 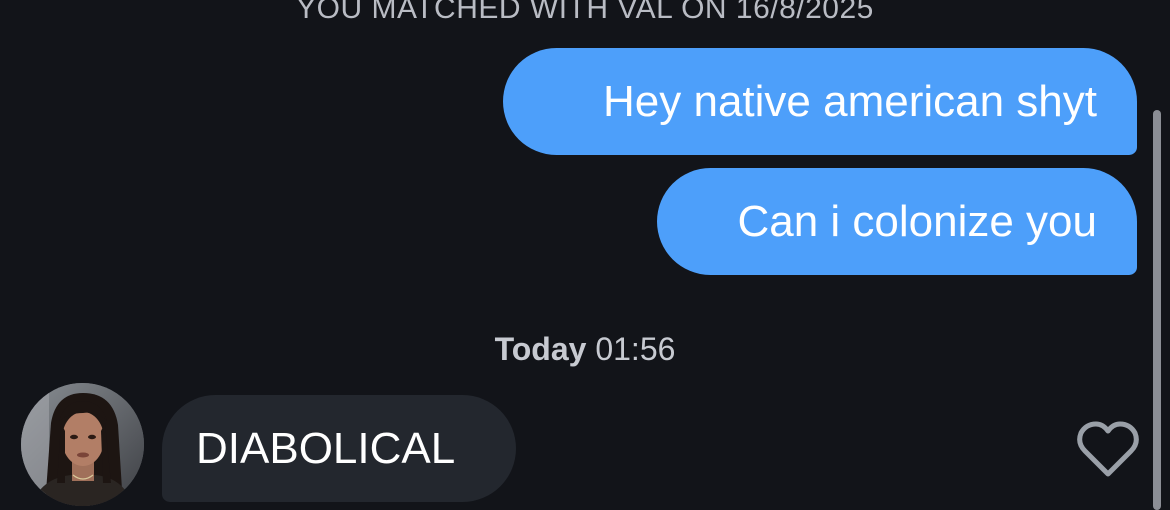 I want to click on message-timestamp: Today 01:56, so click(x=585, y=349).